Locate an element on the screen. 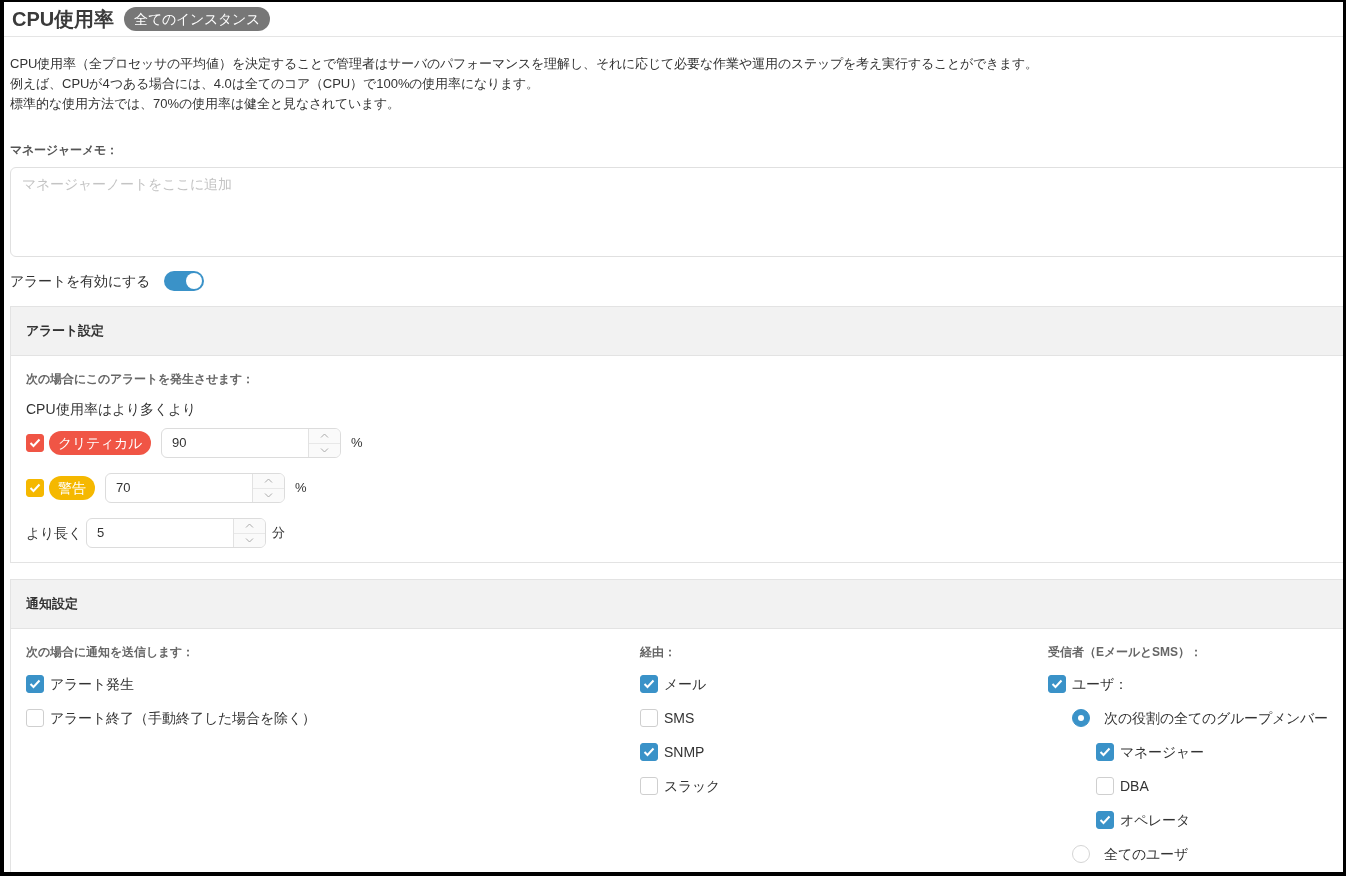  field-label: マネージャーメモ： is located at coordinates (64, 150).